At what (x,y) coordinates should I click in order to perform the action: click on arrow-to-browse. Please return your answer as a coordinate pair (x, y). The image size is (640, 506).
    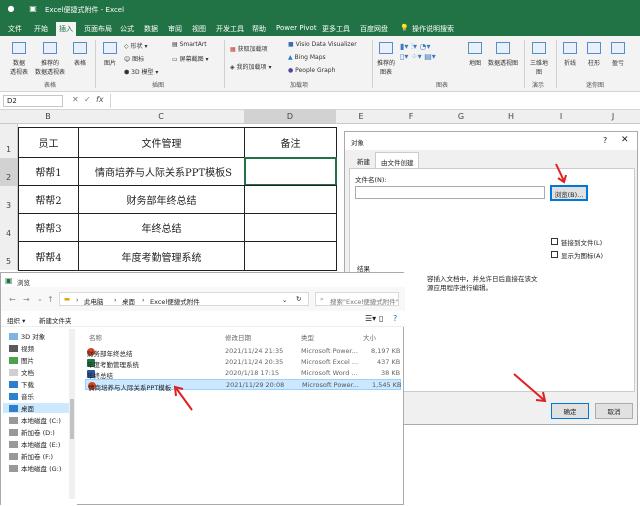
    Looking at the image, I should click on (561, 173).